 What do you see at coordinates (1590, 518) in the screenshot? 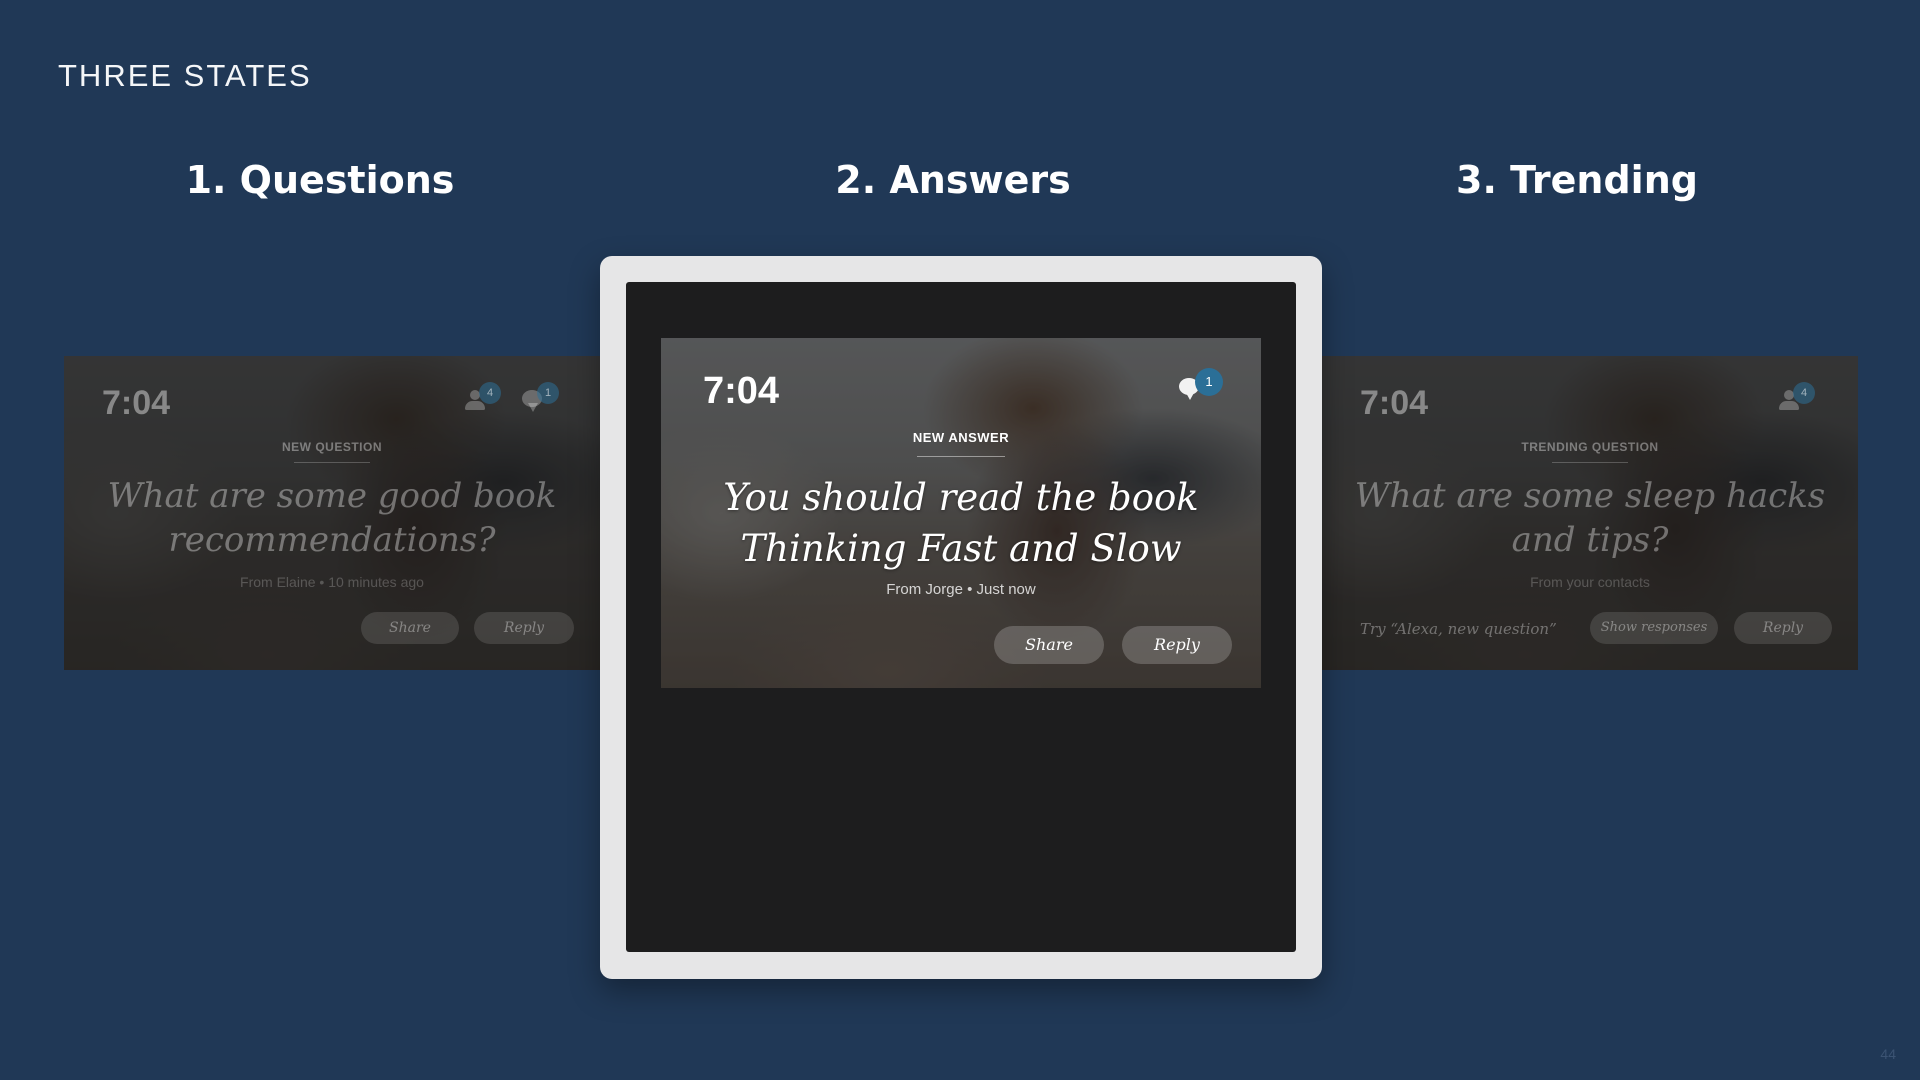
I see `question-text: What are some sleep hacks and tips?` at bounding box center [1590, 518].